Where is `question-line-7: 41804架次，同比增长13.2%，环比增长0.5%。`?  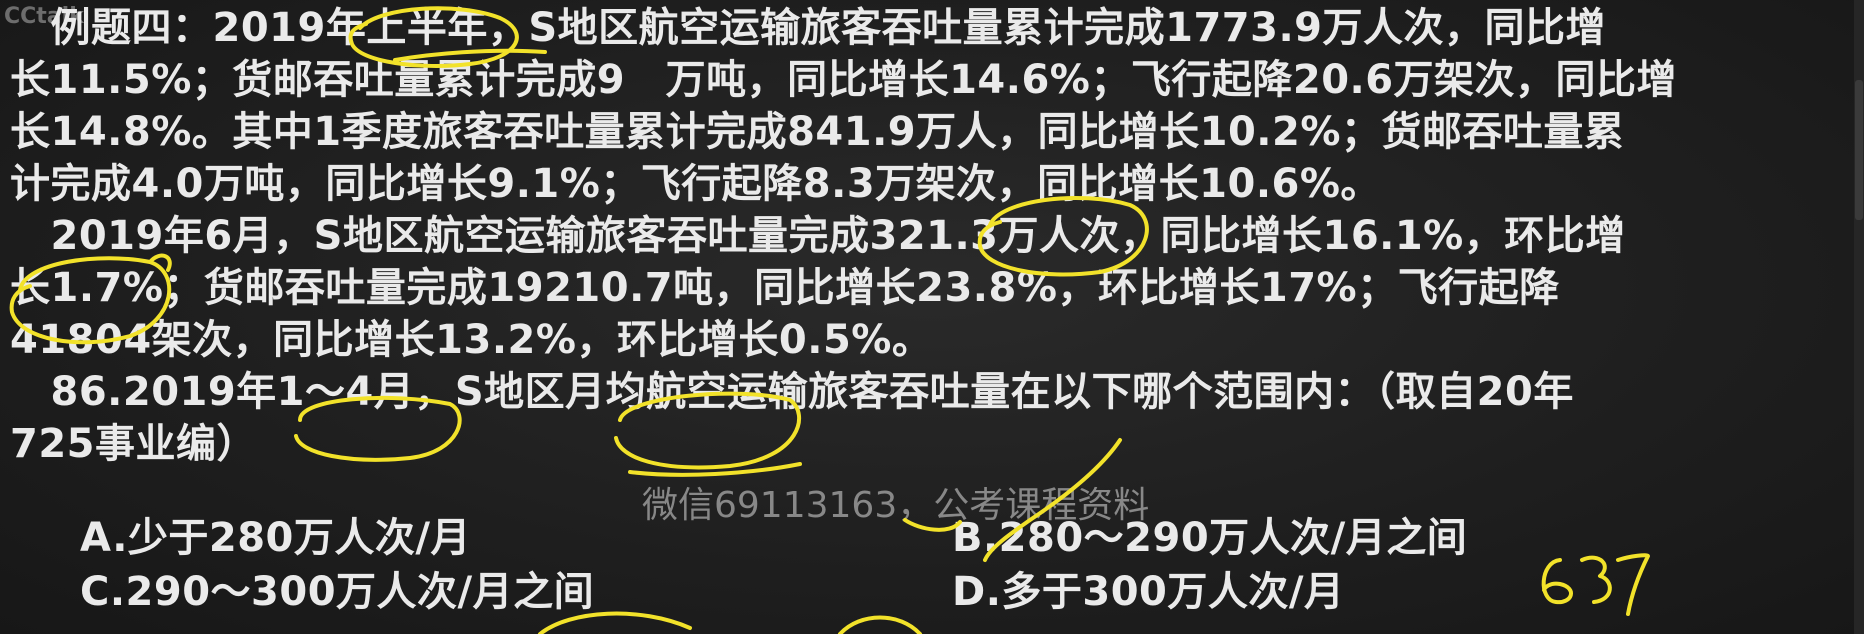 question-line-7: 41804架次，同比增长13.2%，环比增长0.5%。 is located at coordinates (471, 340).